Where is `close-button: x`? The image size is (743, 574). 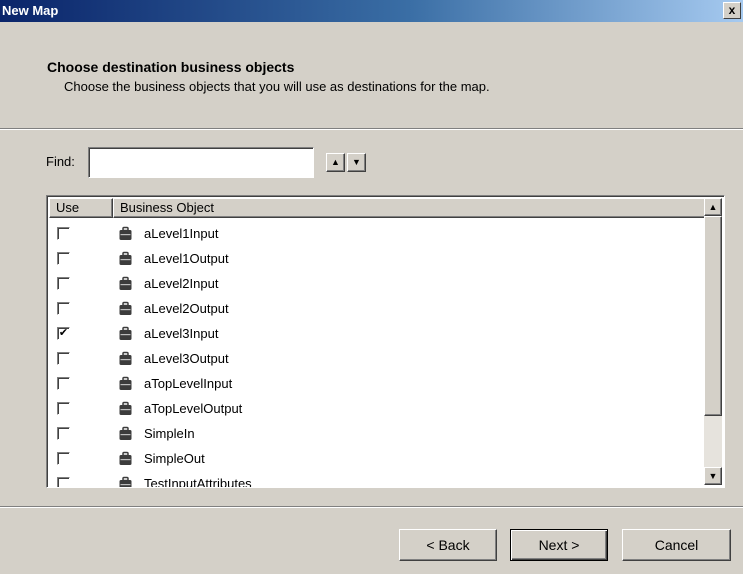
close-button: x is located at coordinates (732, 10).